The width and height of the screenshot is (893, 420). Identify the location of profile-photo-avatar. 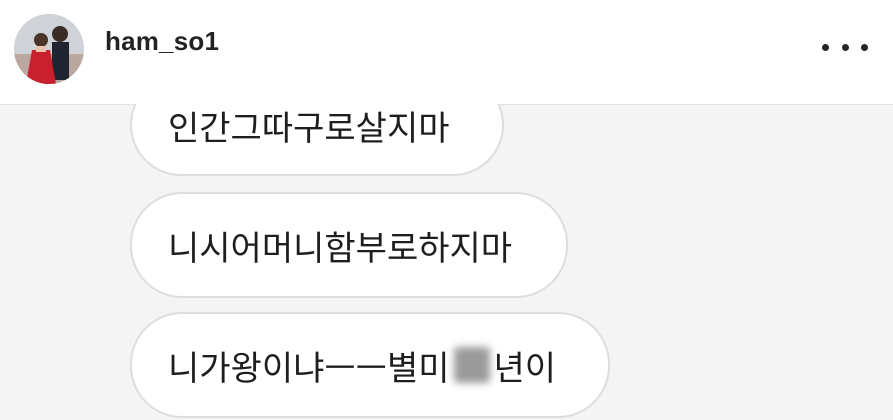
(49, 49).